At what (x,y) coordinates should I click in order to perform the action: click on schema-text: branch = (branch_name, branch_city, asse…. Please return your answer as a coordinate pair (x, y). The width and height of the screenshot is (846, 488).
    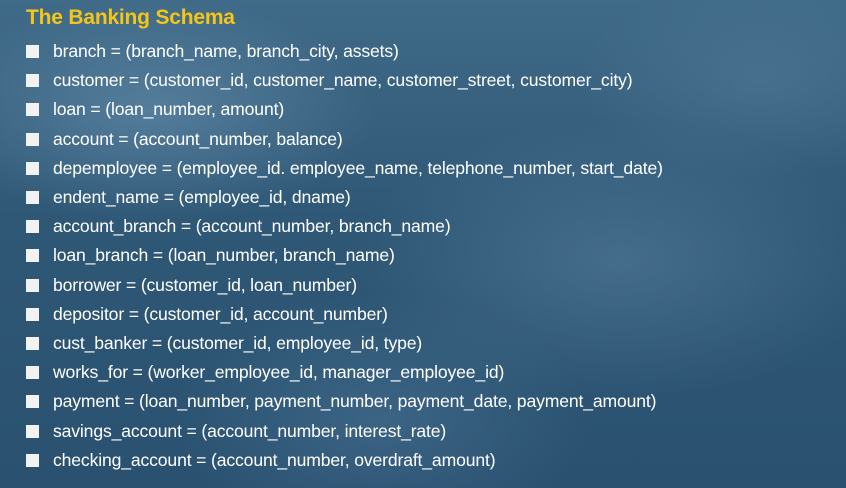
    Looking at the image, I should click on (226, 51).